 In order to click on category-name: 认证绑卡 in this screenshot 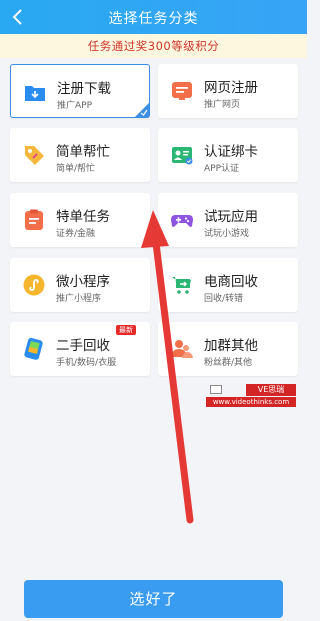, I will do `click(231, 152)`.